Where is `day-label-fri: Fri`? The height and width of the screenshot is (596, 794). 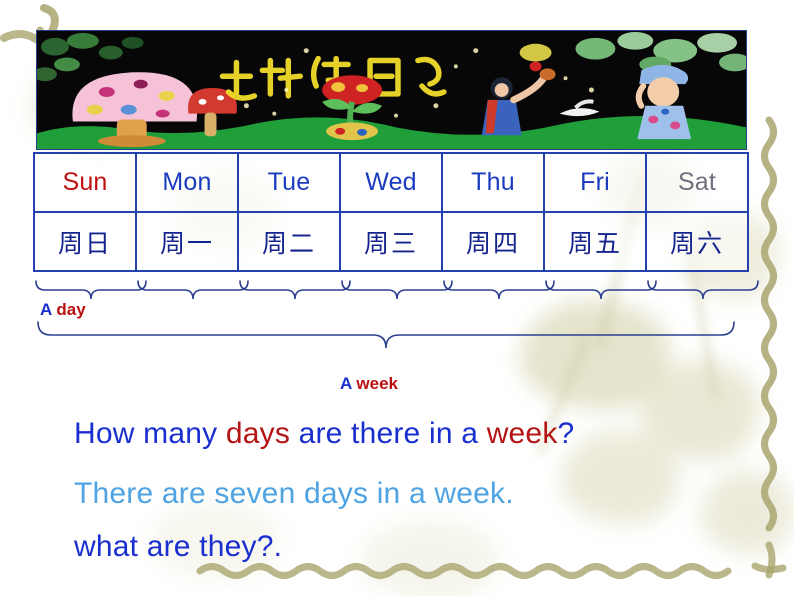 day-label-fri: Fri is located at coordinates (595, 182).